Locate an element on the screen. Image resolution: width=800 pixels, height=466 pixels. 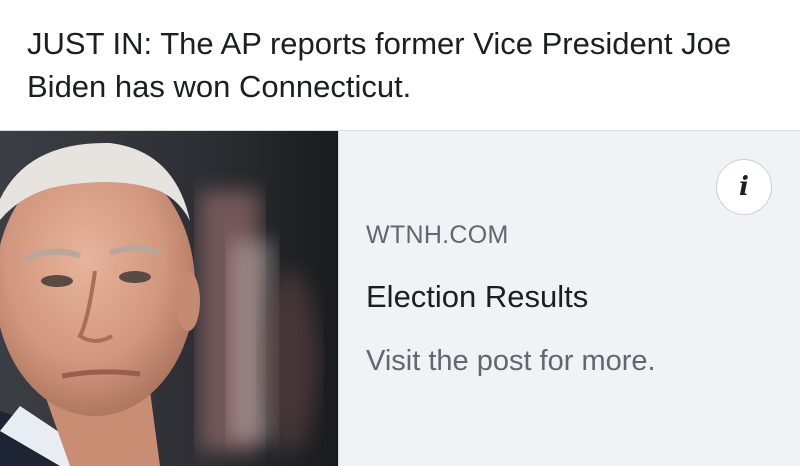
info-icon: i is located at coordinates (744, 187).